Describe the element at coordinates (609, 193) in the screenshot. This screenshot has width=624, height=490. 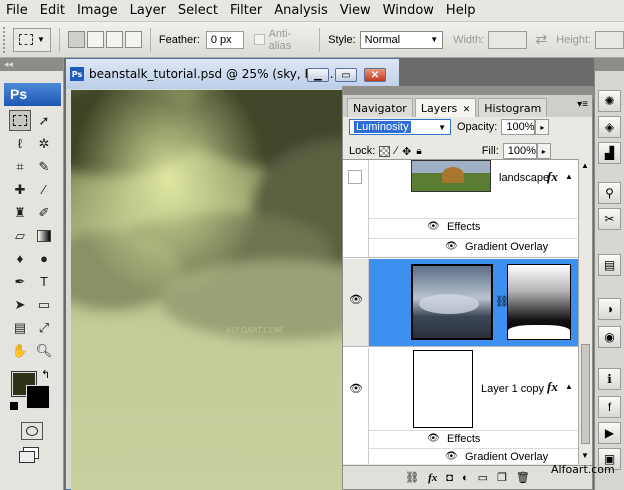
I see `brushes-panel-icon: ⚲` at that location.